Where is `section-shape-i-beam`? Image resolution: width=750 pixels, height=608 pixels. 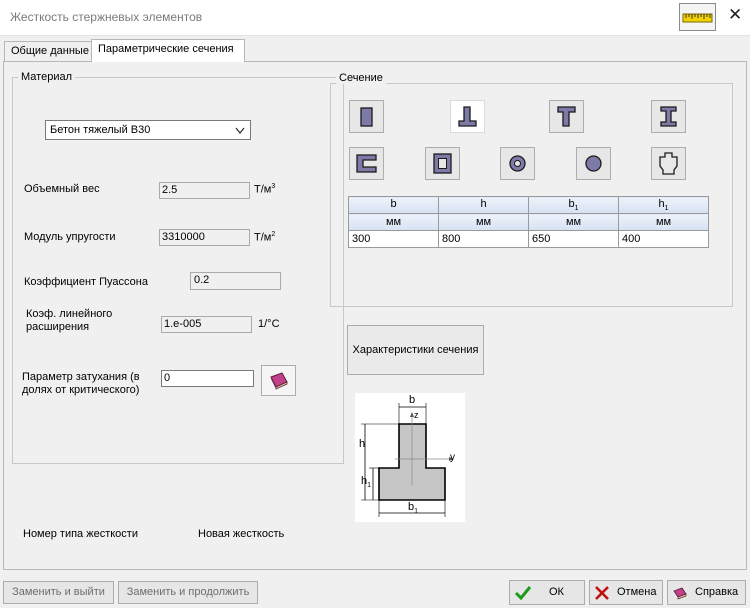
section-shape-i-beam is located at coordinates (668, 116).